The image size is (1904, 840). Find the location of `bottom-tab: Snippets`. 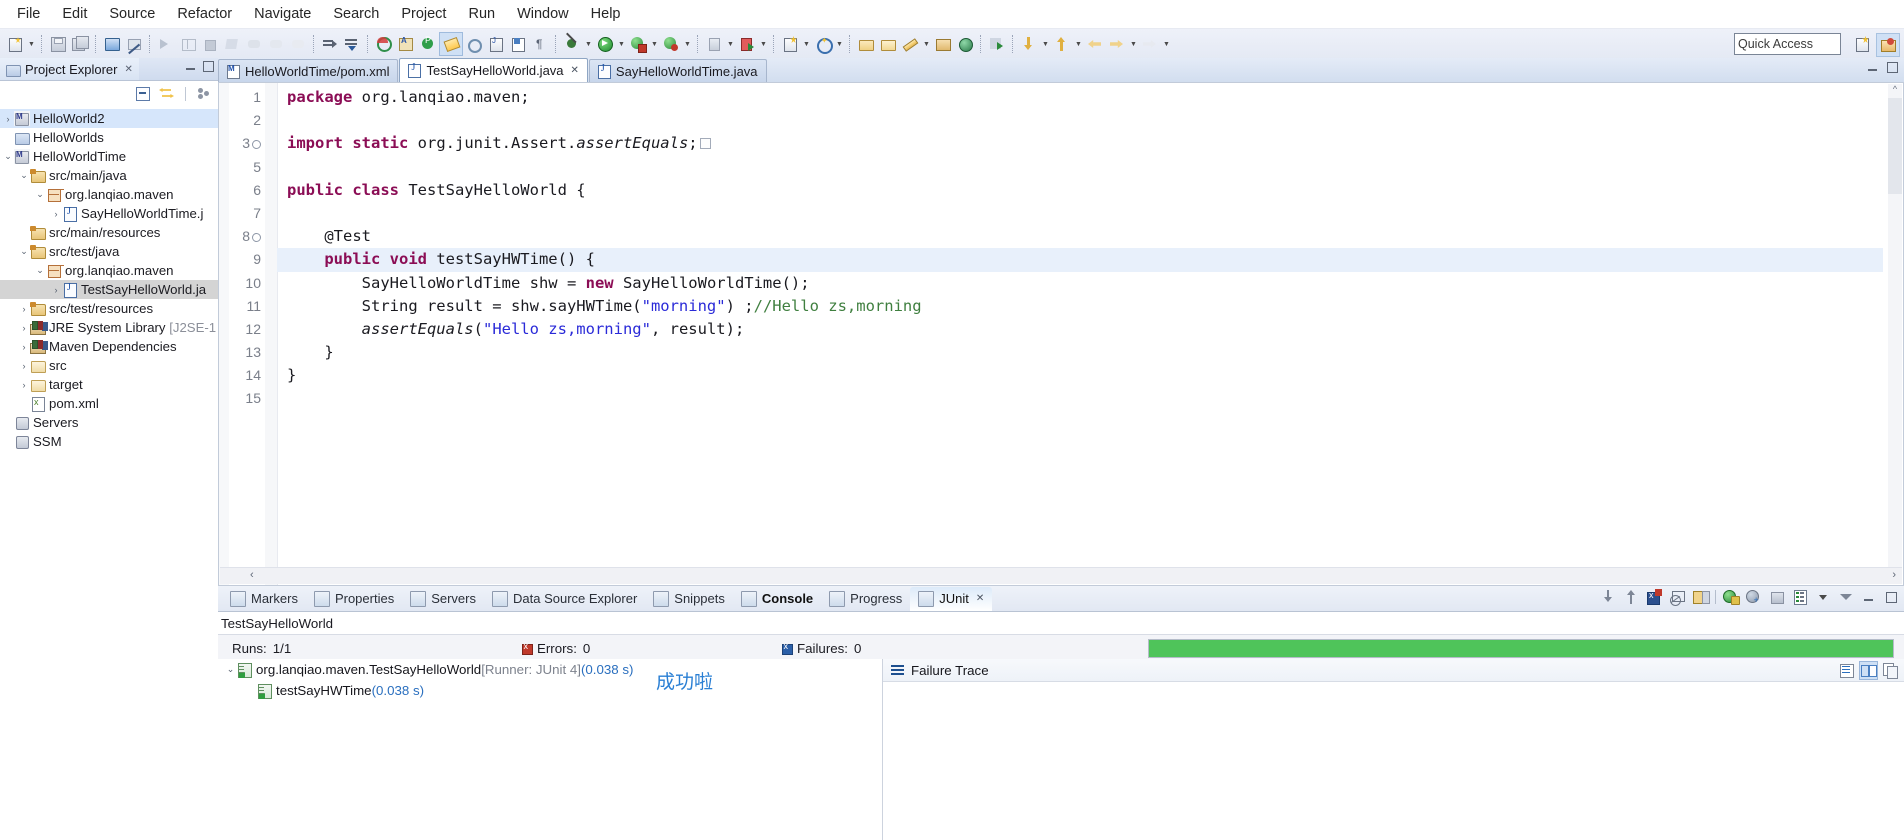

bottom-tab: Snippets is located at coordinates (689, 599).